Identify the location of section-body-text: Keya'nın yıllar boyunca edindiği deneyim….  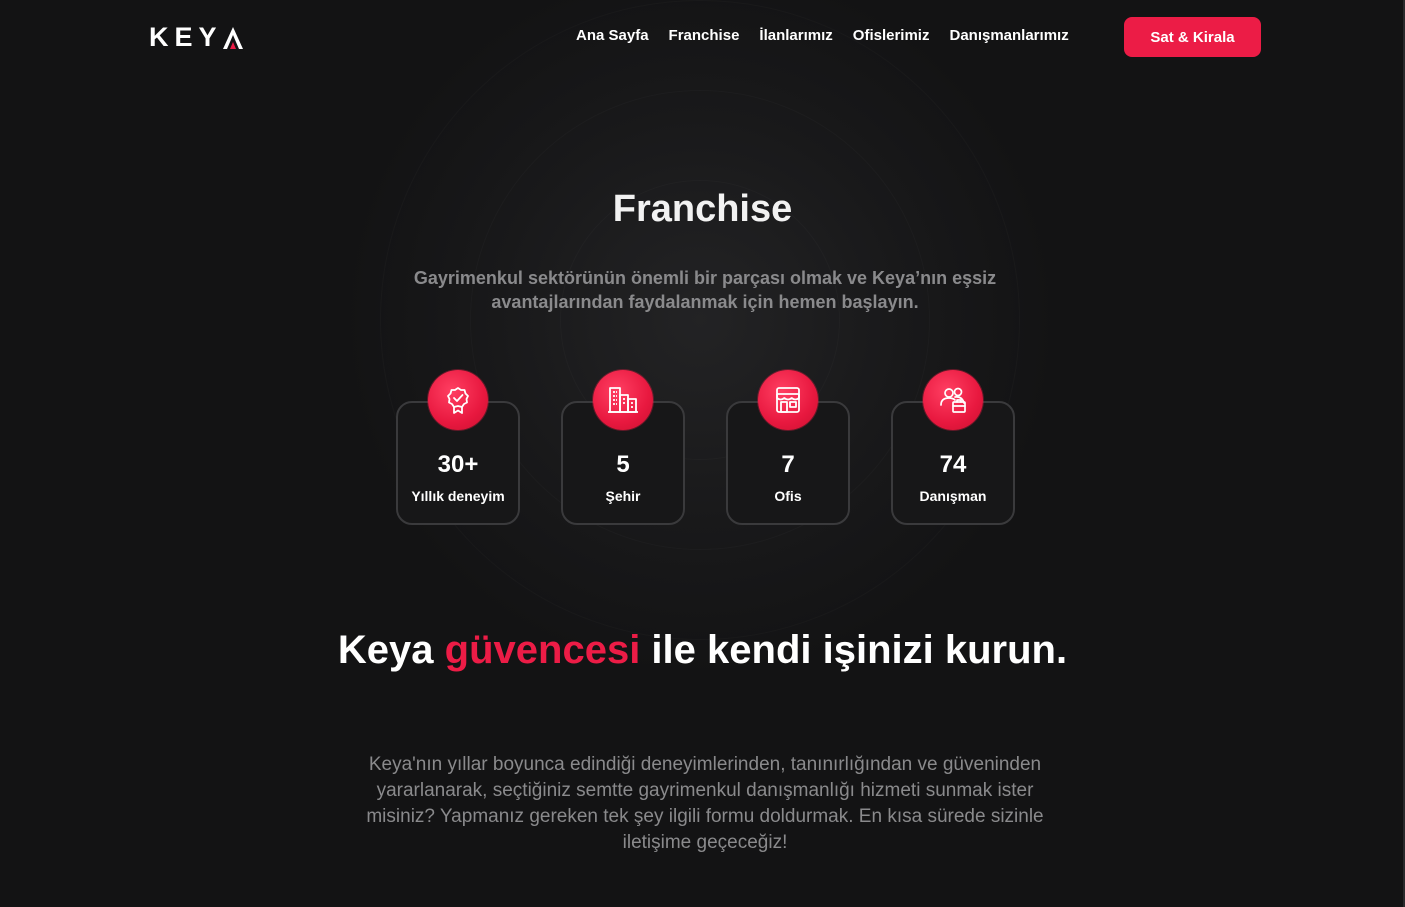
(705, 803).